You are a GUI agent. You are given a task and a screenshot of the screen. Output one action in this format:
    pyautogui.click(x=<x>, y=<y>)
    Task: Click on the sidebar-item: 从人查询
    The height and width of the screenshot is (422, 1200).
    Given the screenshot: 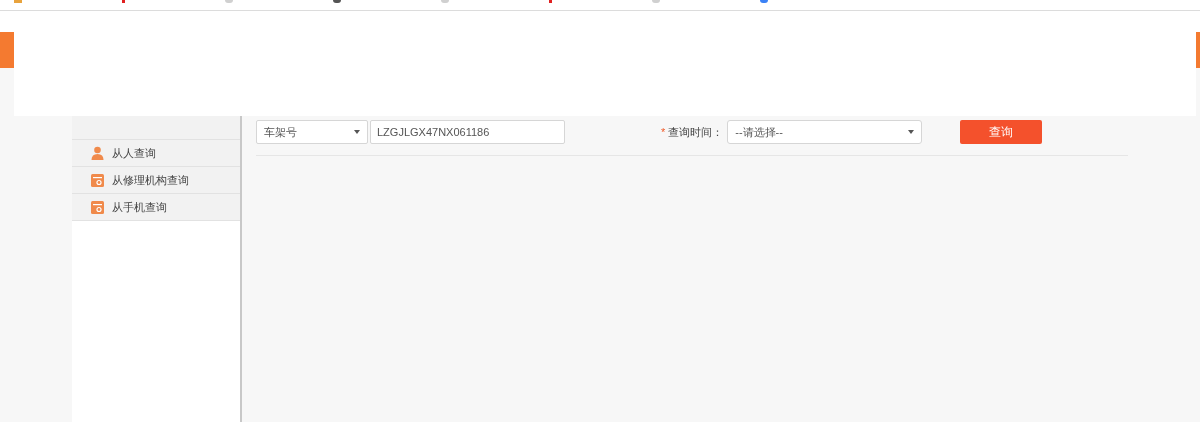 What is the action you would take?
    pyautogui.click(x=156, y=153)
    